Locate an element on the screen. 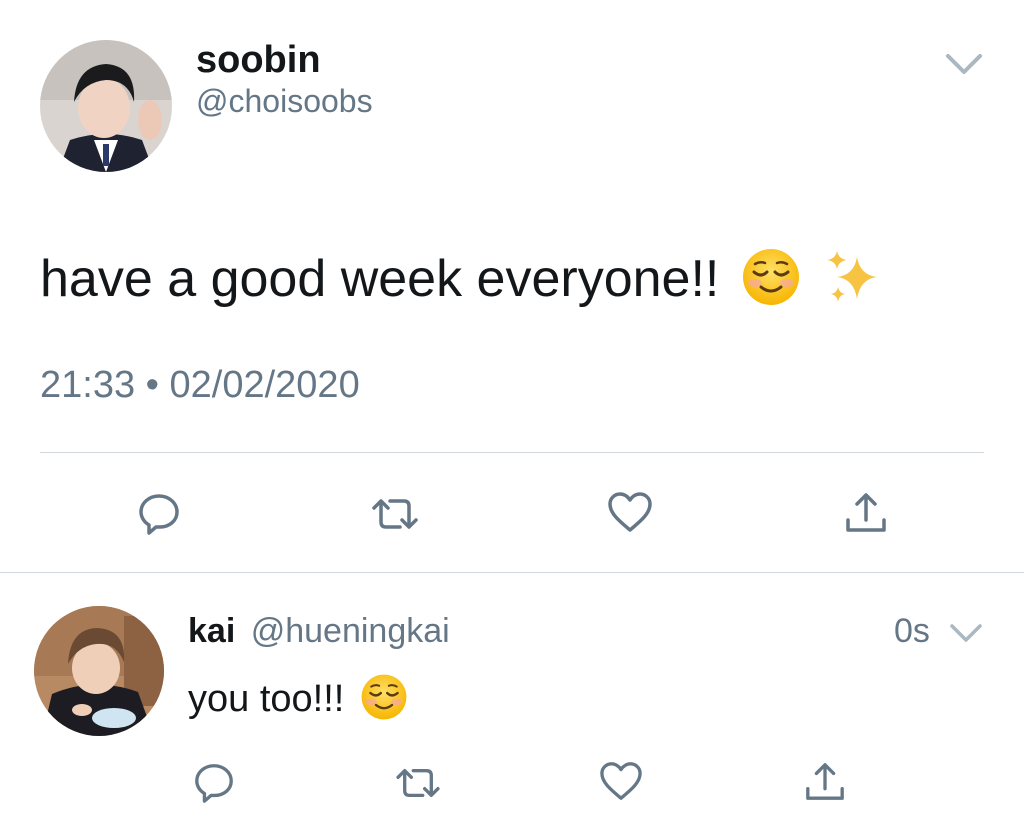 The height and width of the screenshot is (836, 1024). sparkles-icon is located at coordinates (853, 279).